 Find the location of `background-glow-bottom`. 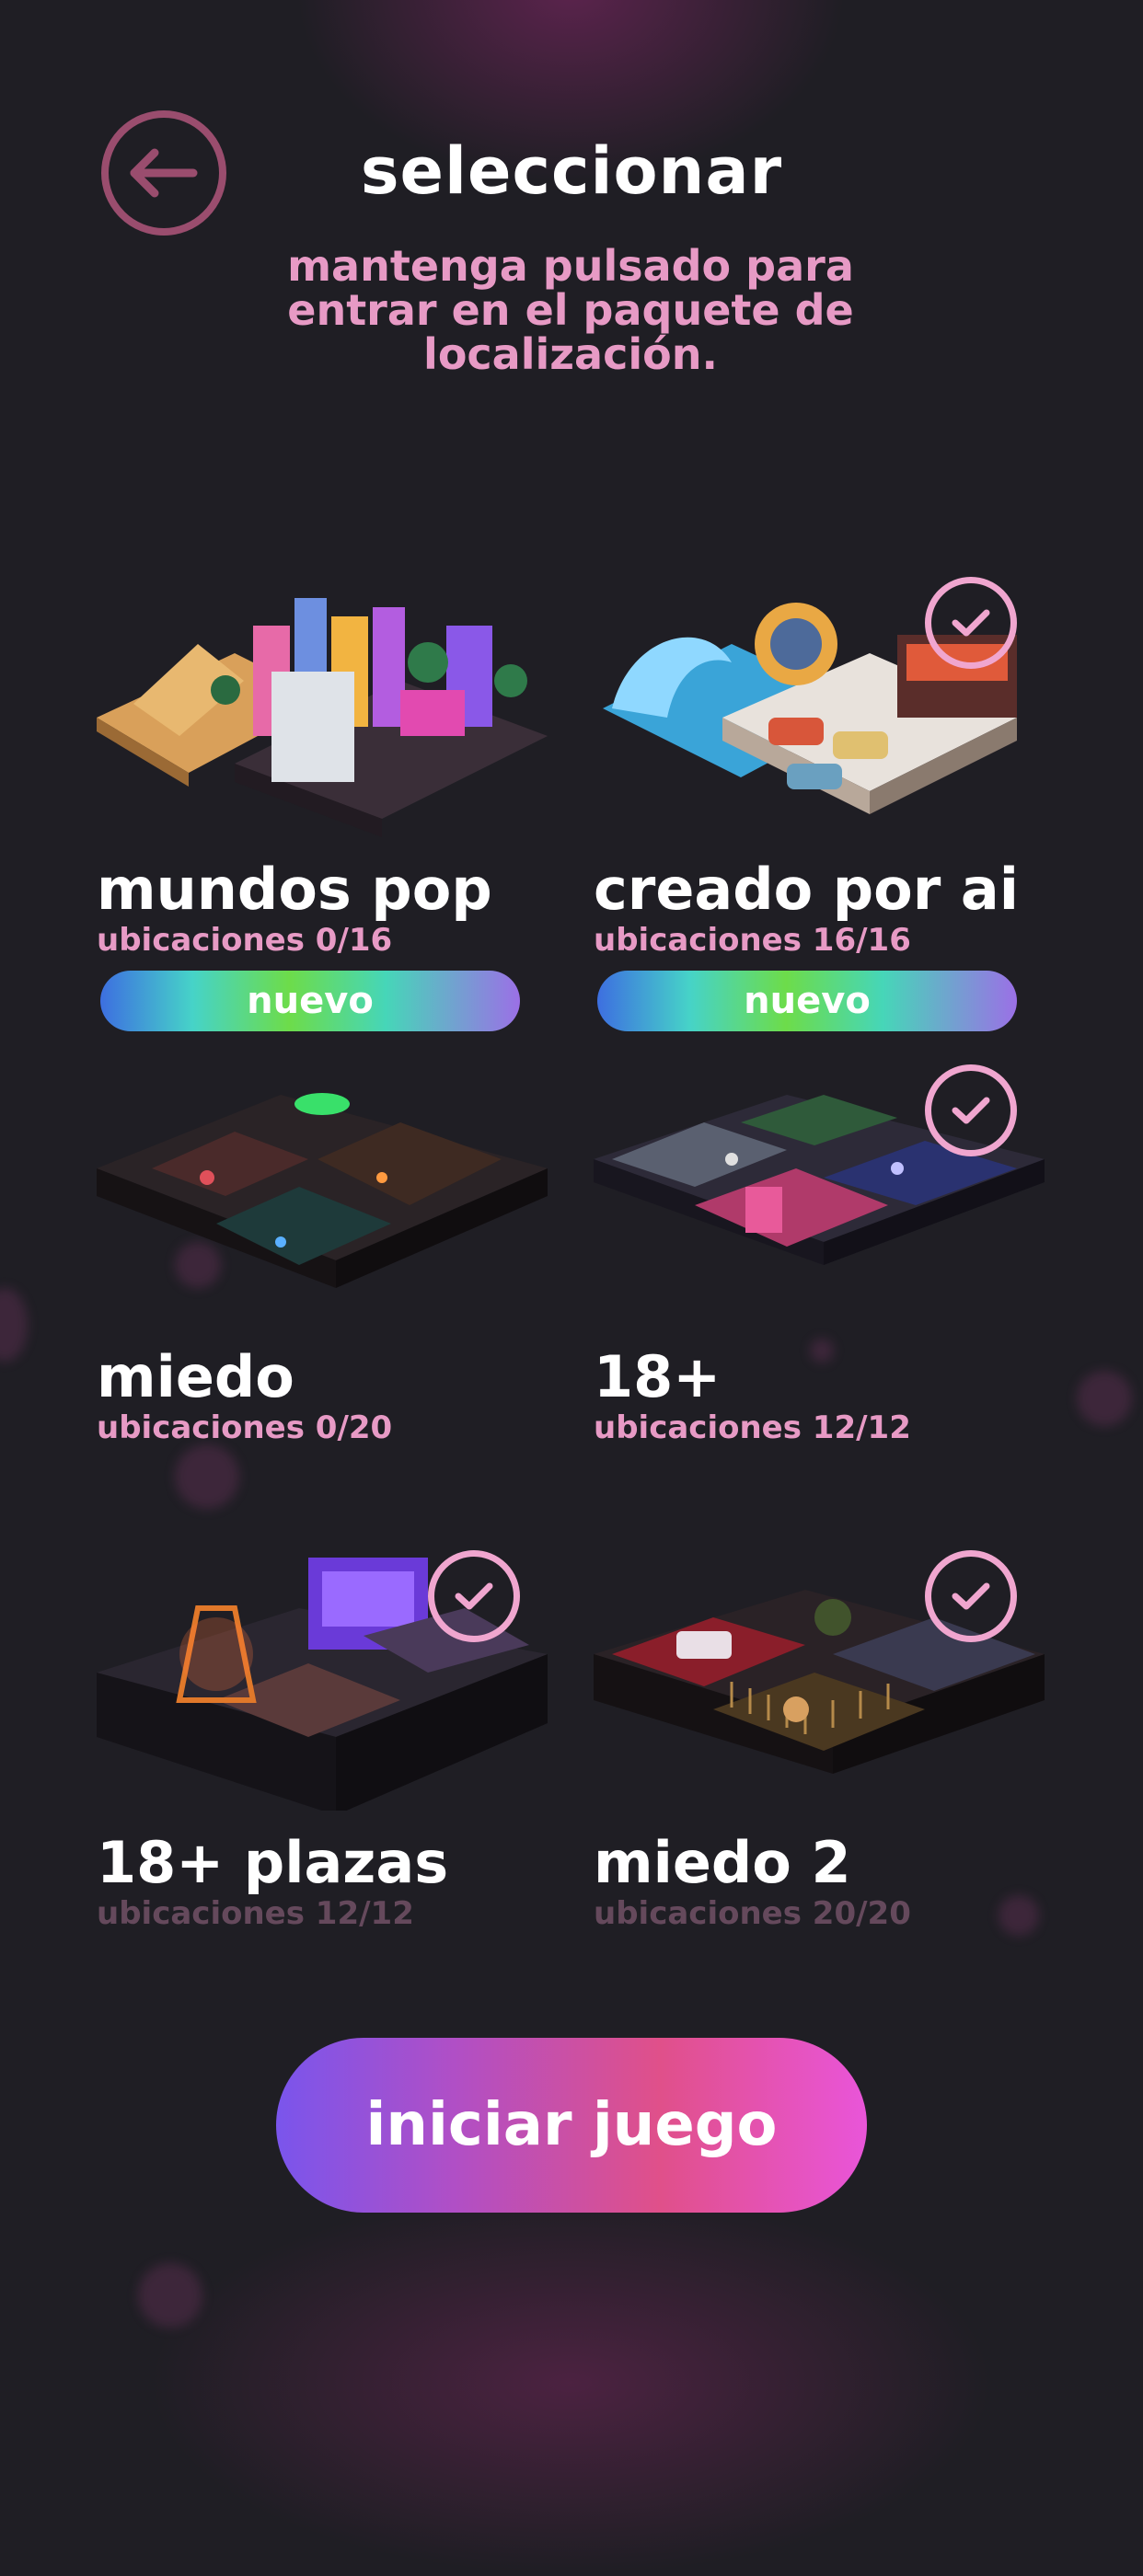

background-glow-bottom is located at coordinates (570, 2383).